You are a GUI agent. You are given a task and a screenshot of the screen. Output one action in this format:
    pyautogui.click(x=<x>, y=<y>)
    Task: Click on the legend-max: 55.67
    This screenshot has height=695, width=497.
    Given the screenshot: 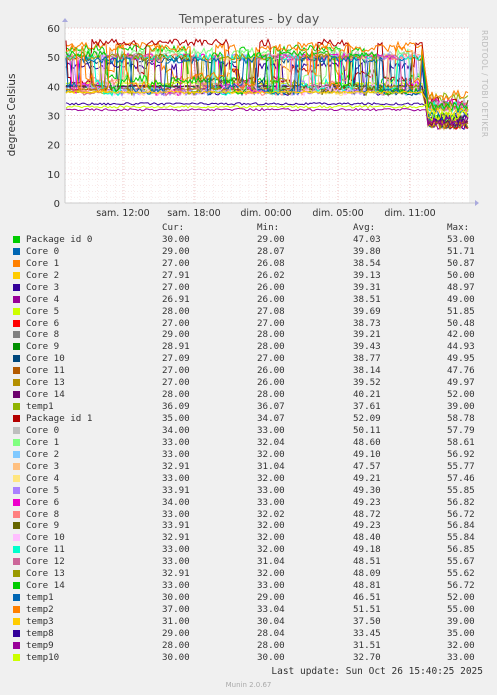 What is the action you would take?
    pyautogui.click(x=461, y=562)
    